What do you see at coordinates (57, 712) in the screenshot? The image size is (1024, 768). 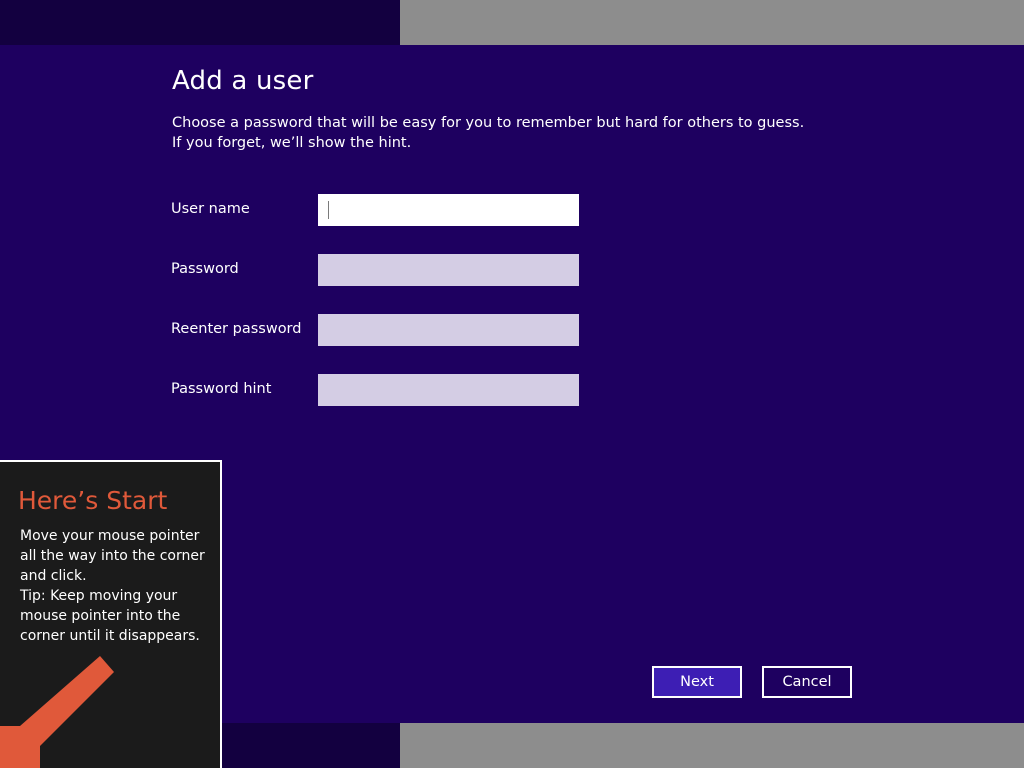 I see `arrow-down-left-icon` at bounding box center [57, 712].